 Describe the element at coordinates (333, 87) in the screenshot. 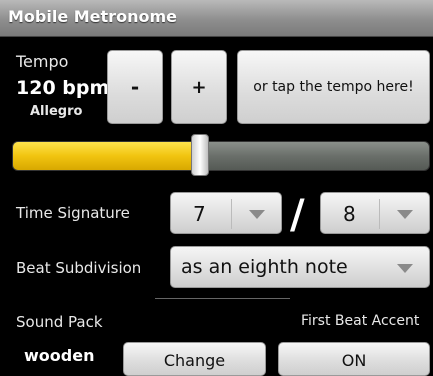

I see `tap-tempo-button: or tap the tempo here!` at that location.